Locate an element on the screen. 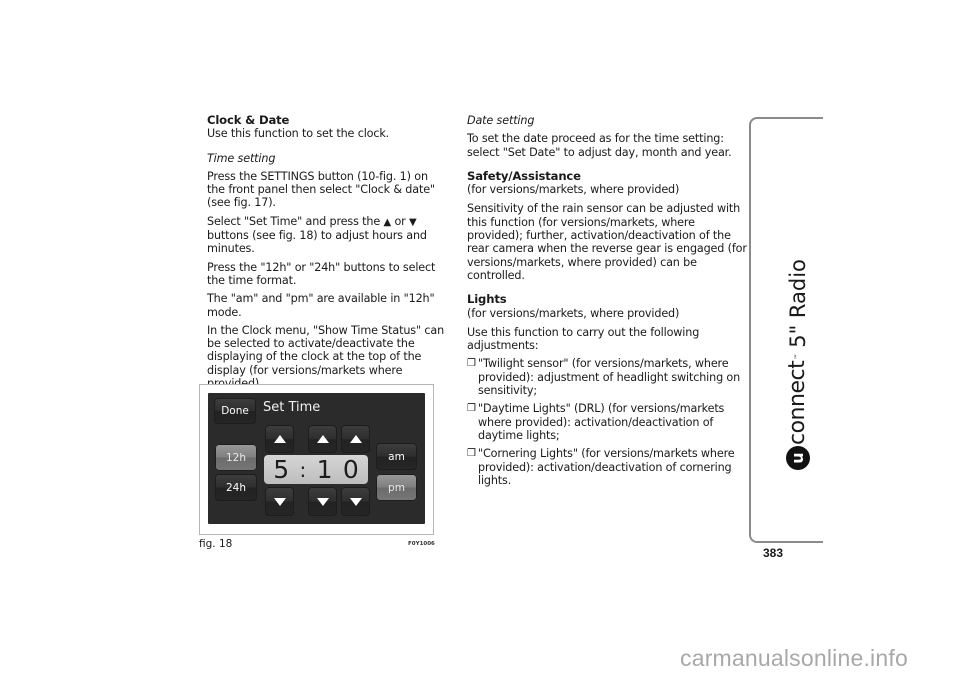 The image size is (960, 679). pm-button: pm is located at coordinates (396, 487).